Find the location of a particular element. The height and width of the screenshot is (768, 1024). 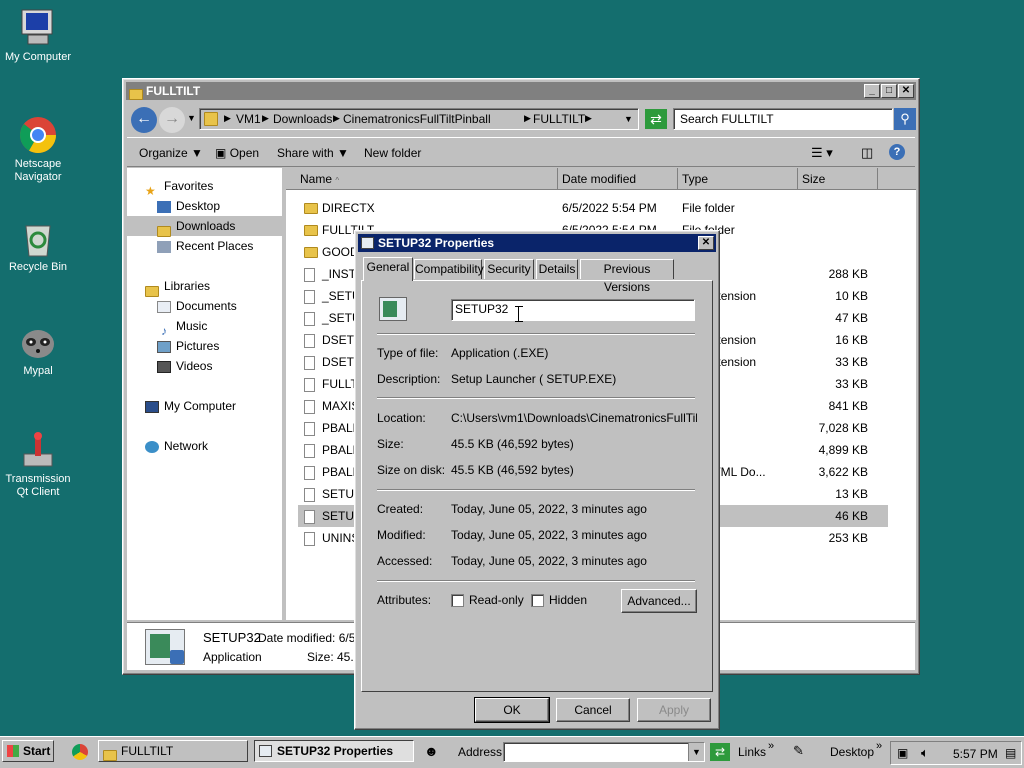

nav-downloads: Downloads is located at coordinates (205, 227).